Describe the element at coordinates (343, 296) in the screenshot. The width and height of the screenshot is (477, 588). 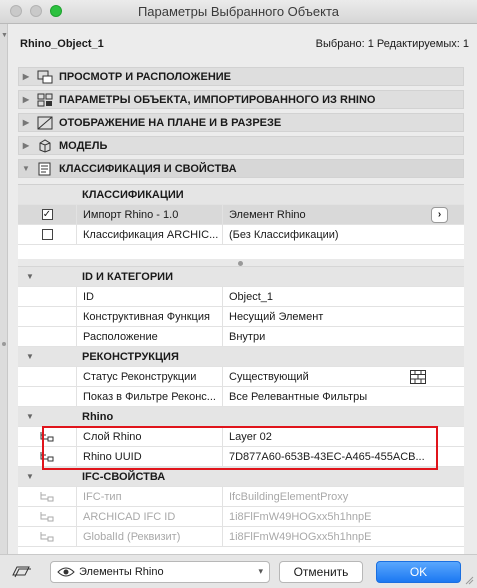
I see `property-value: Object_1` at that location.